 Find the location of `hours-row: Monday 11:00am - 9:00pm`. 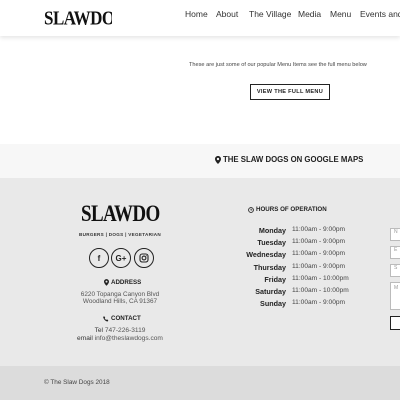

hours-row: Monday 11:00am - 9:00pm is located at coordinates (294, 231).